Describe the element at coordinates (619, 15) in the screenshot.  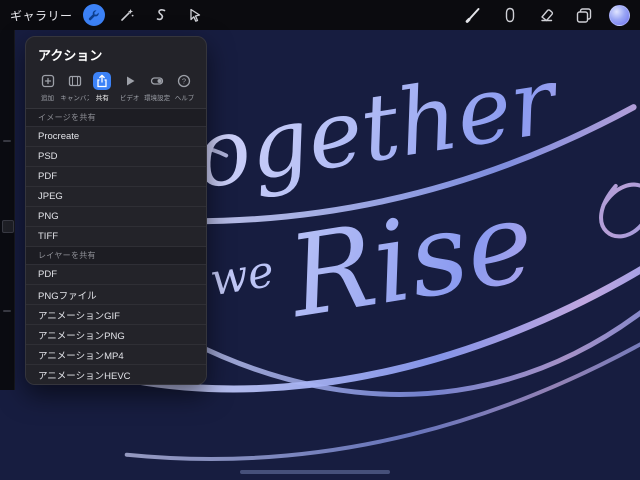
I see `color-swatch` at that location.